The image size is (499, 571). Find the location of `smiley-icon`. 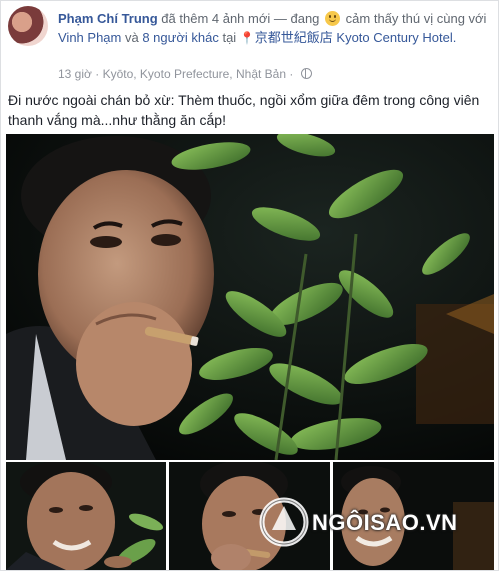

smiley-icon is located at coordinates (333, 18).